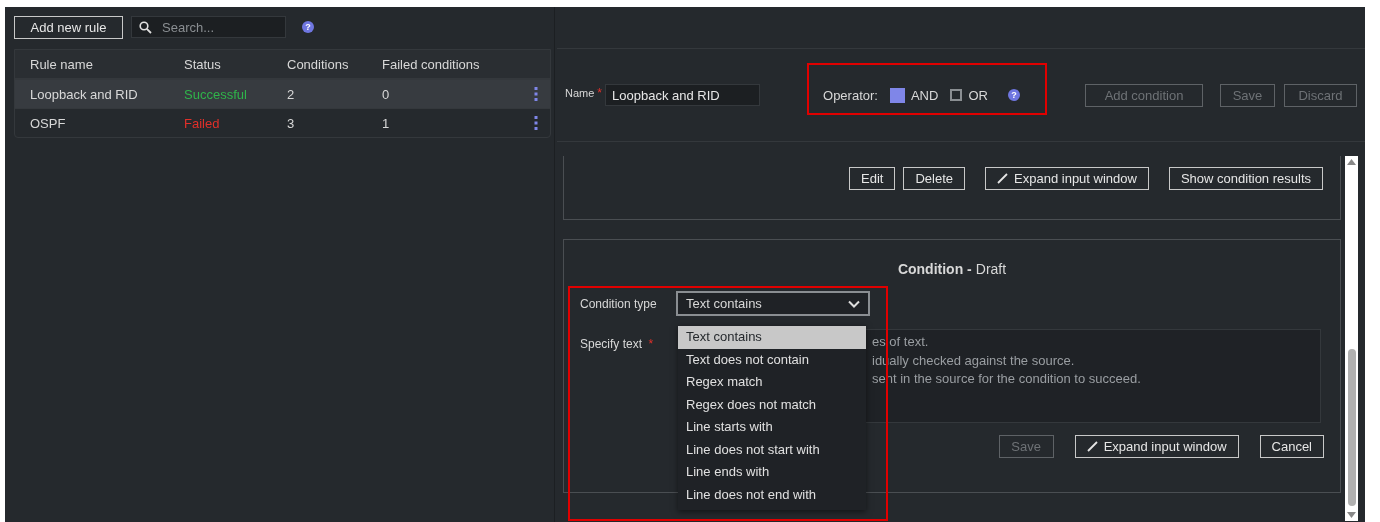 The width and height of the screenshot is (1380, 522). I want to click on menu-item: Text contains, so click(772, 337).